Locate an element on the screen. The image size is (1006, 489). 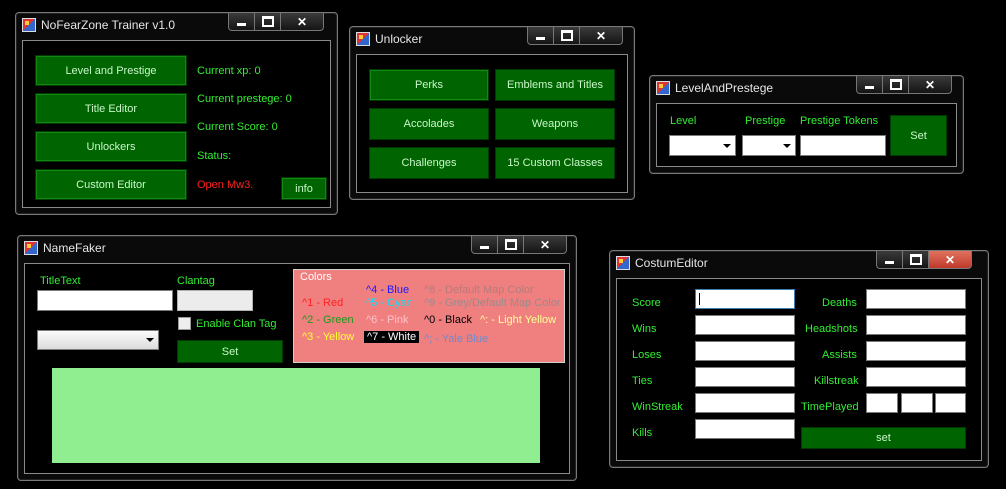
headshots-input is located at coordinates (916, 325).